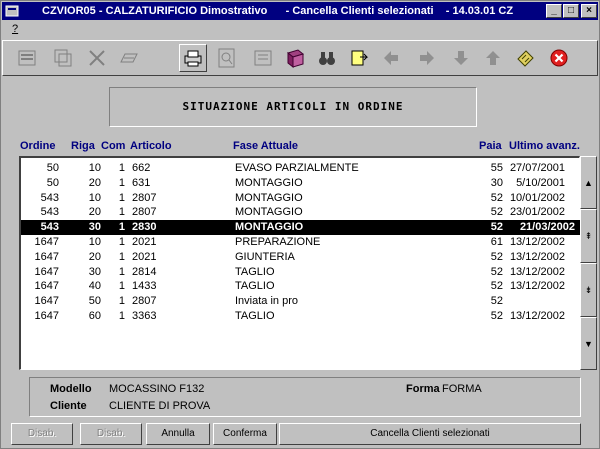  I want to click on toolbar-new-button, so click(27, 58).